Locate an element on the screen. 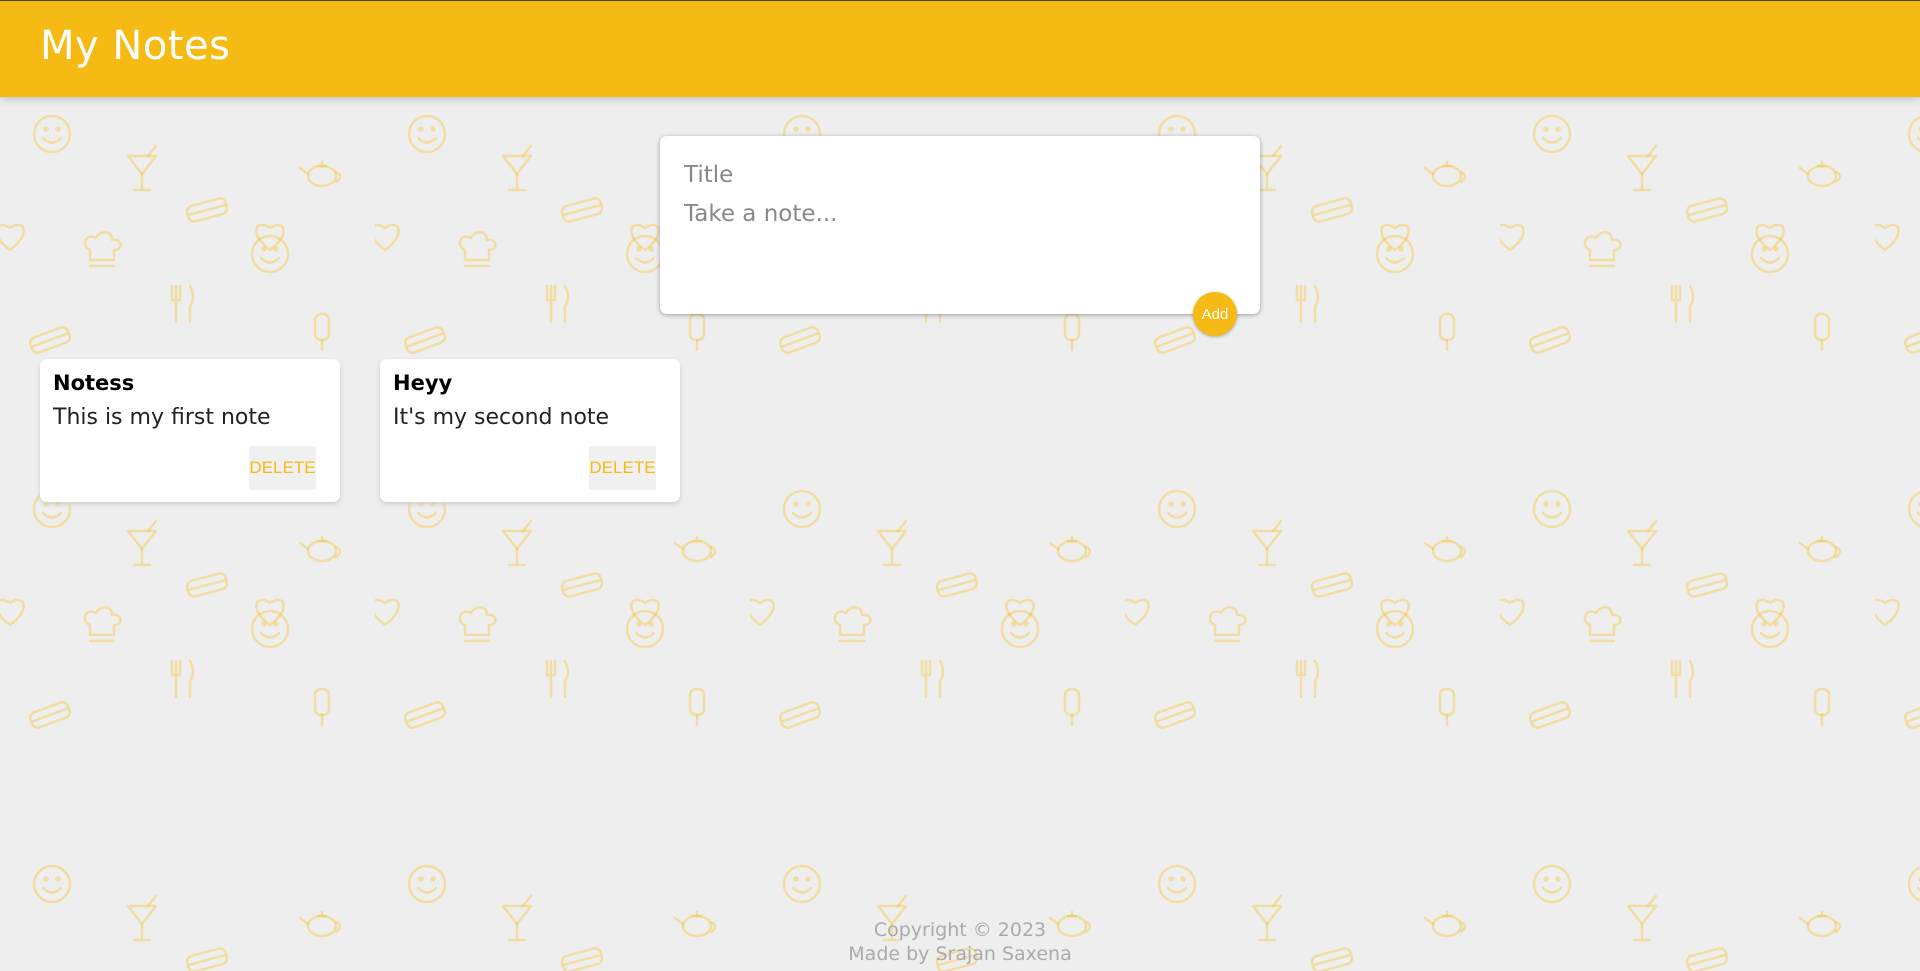 The height and width of the screenshot is (971, 1920). note-card: Notess This is my first note DELETE is located at coordinates (190, 430).